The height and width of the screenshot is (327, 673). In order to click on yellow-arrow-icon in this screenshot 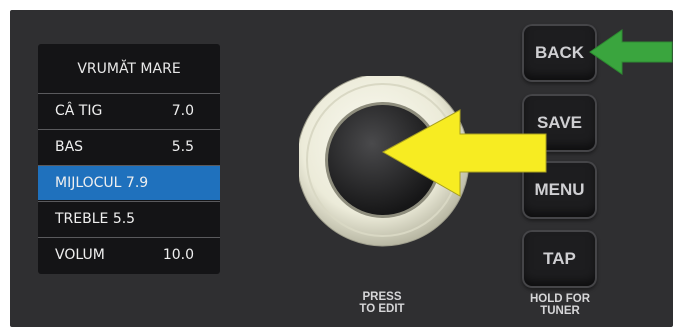, I will do `click(464, 153)`.